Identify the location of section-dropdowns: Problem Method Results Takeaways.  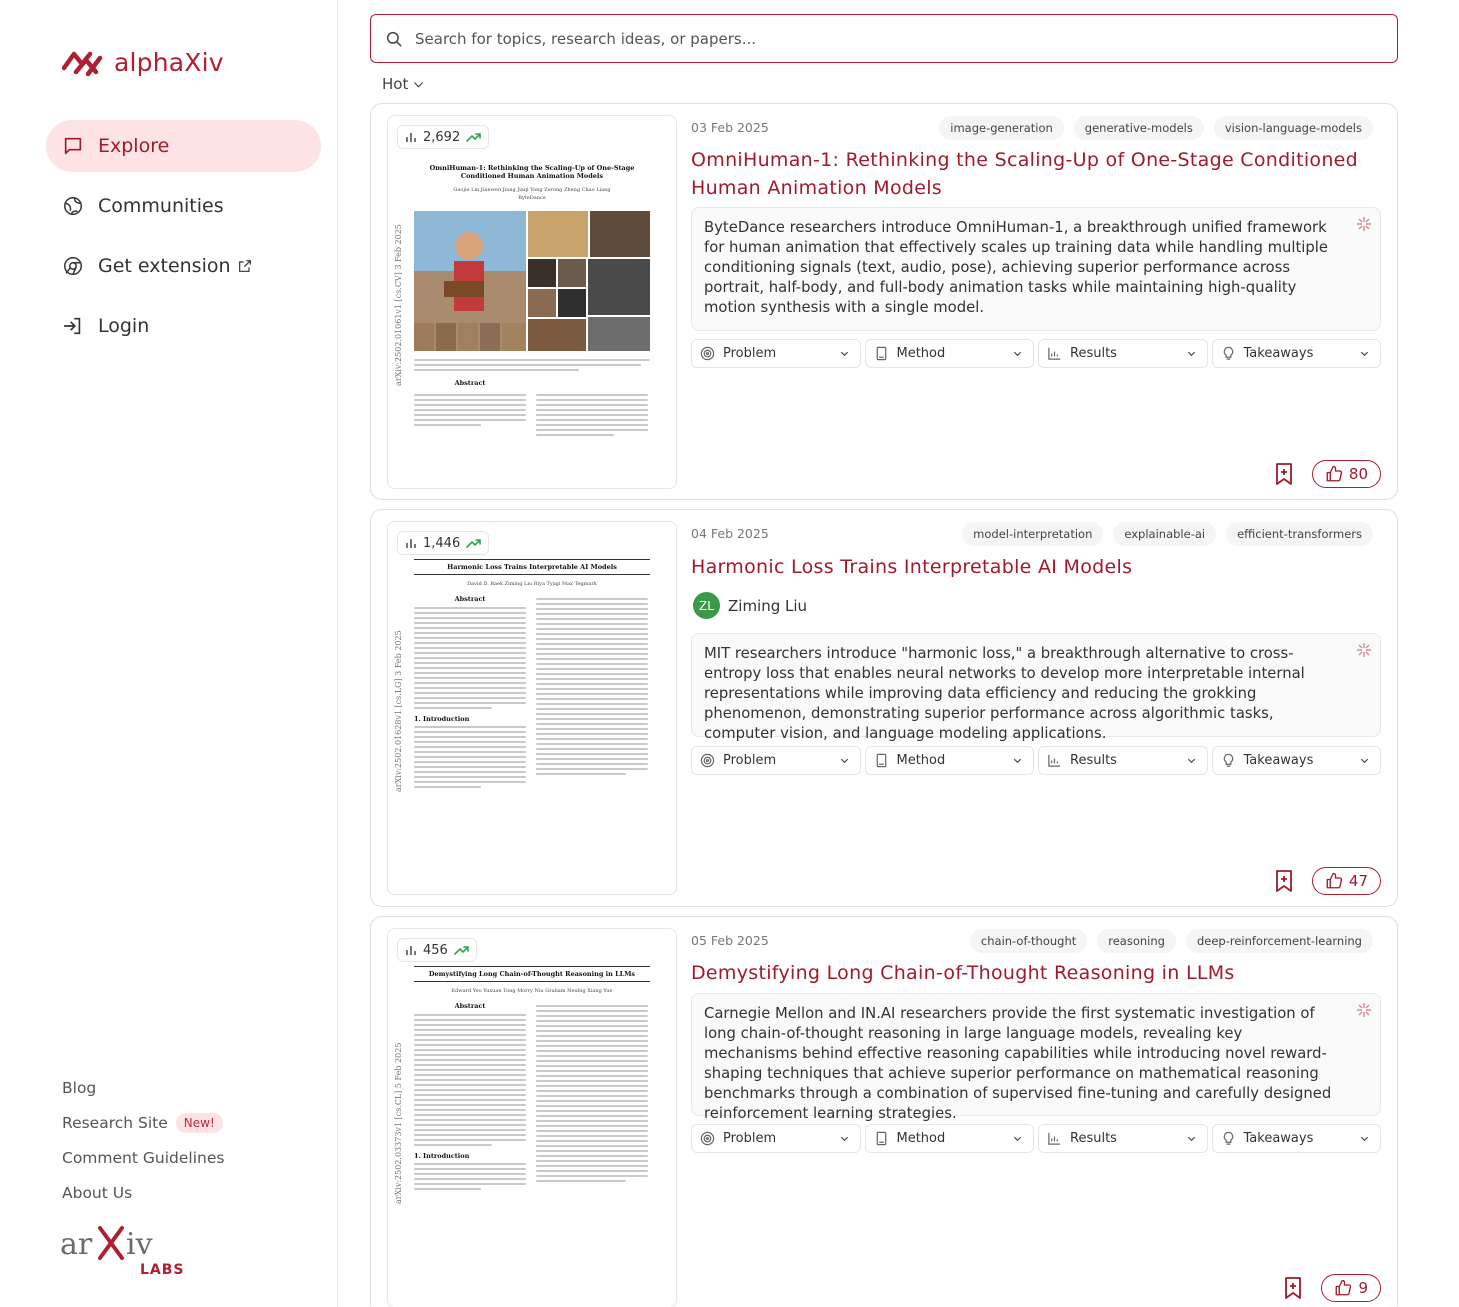
(1036, 760).